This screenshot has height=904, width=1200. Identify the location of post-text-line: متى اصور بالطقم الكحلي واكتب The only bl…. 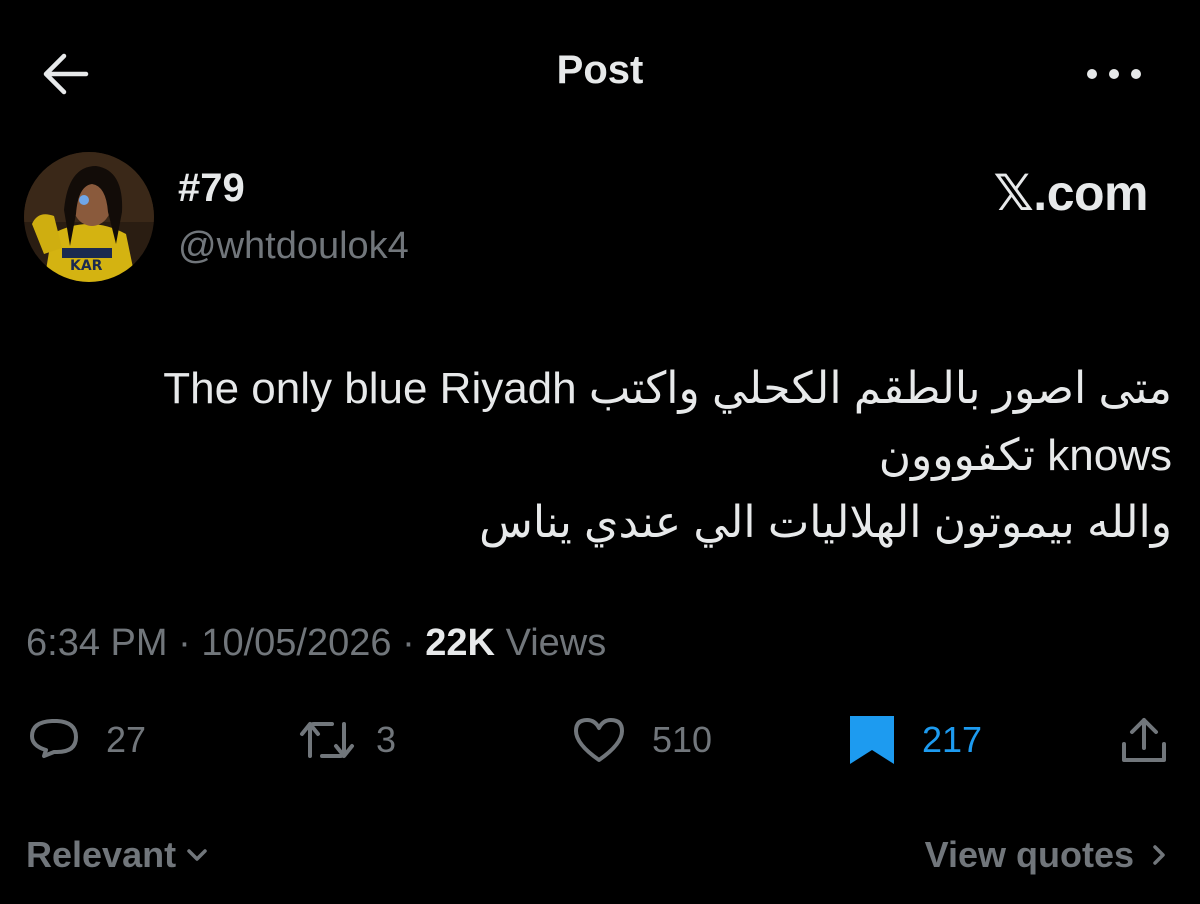
(667, 388).